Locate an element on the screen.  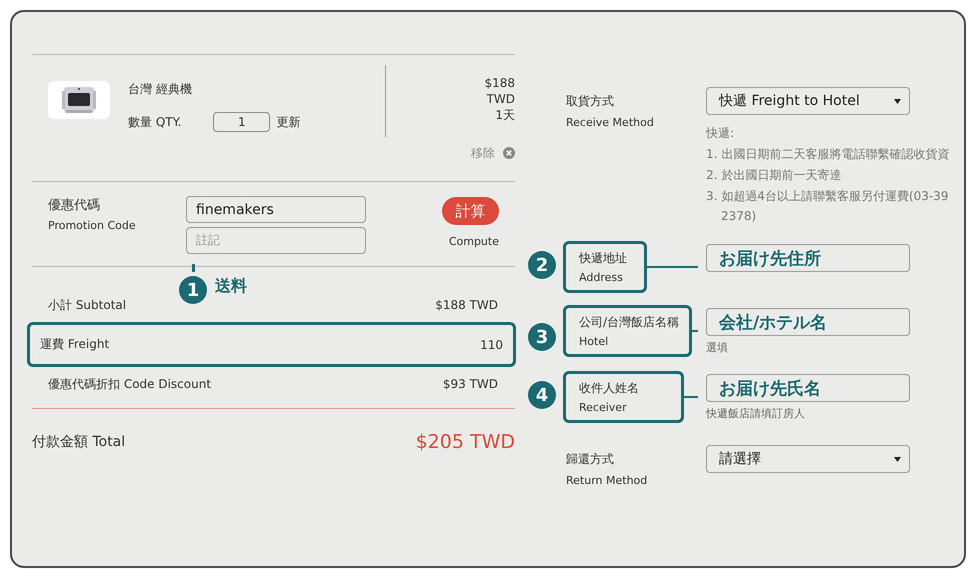
field-label: 歸還方式 is located at coordinates (590, 459).